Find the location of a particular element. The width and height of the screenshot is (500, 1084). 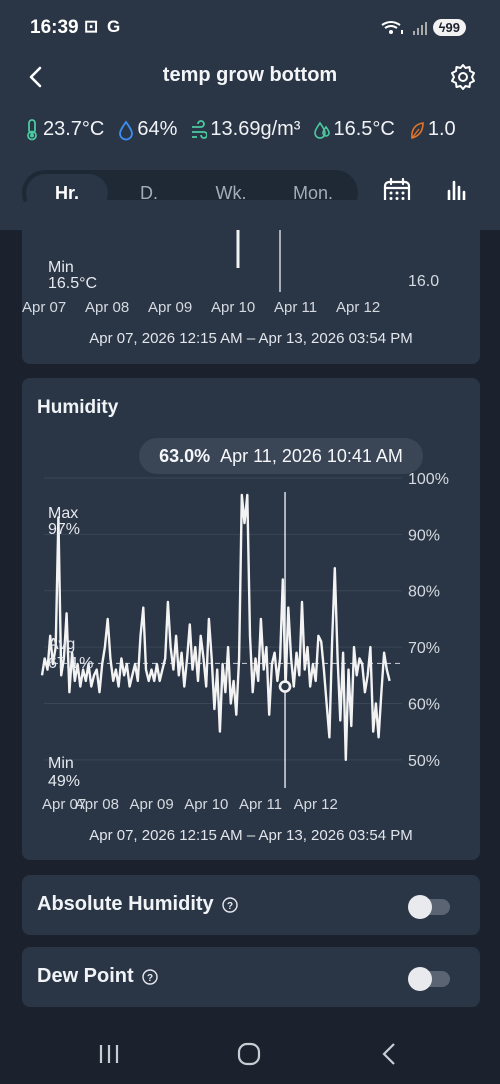

vpd-reading: 1.0 is located at coordinates (432, 129).